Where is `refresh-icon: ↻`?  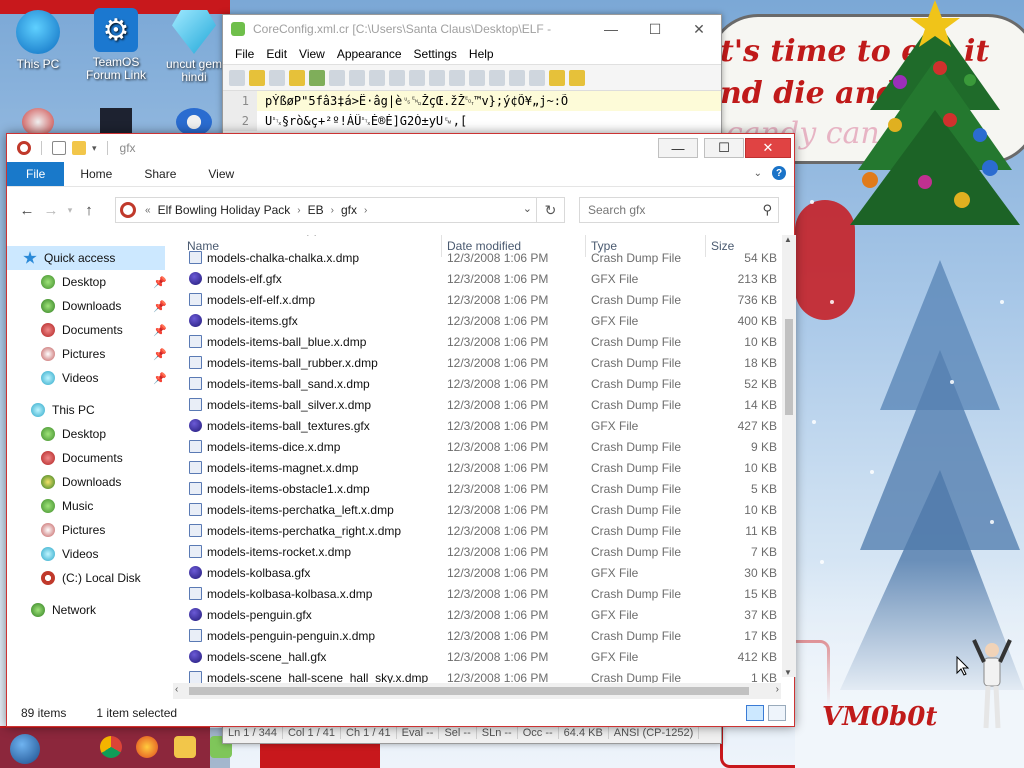 refresh-icon: ↻ is located at coordinates (551, 210).